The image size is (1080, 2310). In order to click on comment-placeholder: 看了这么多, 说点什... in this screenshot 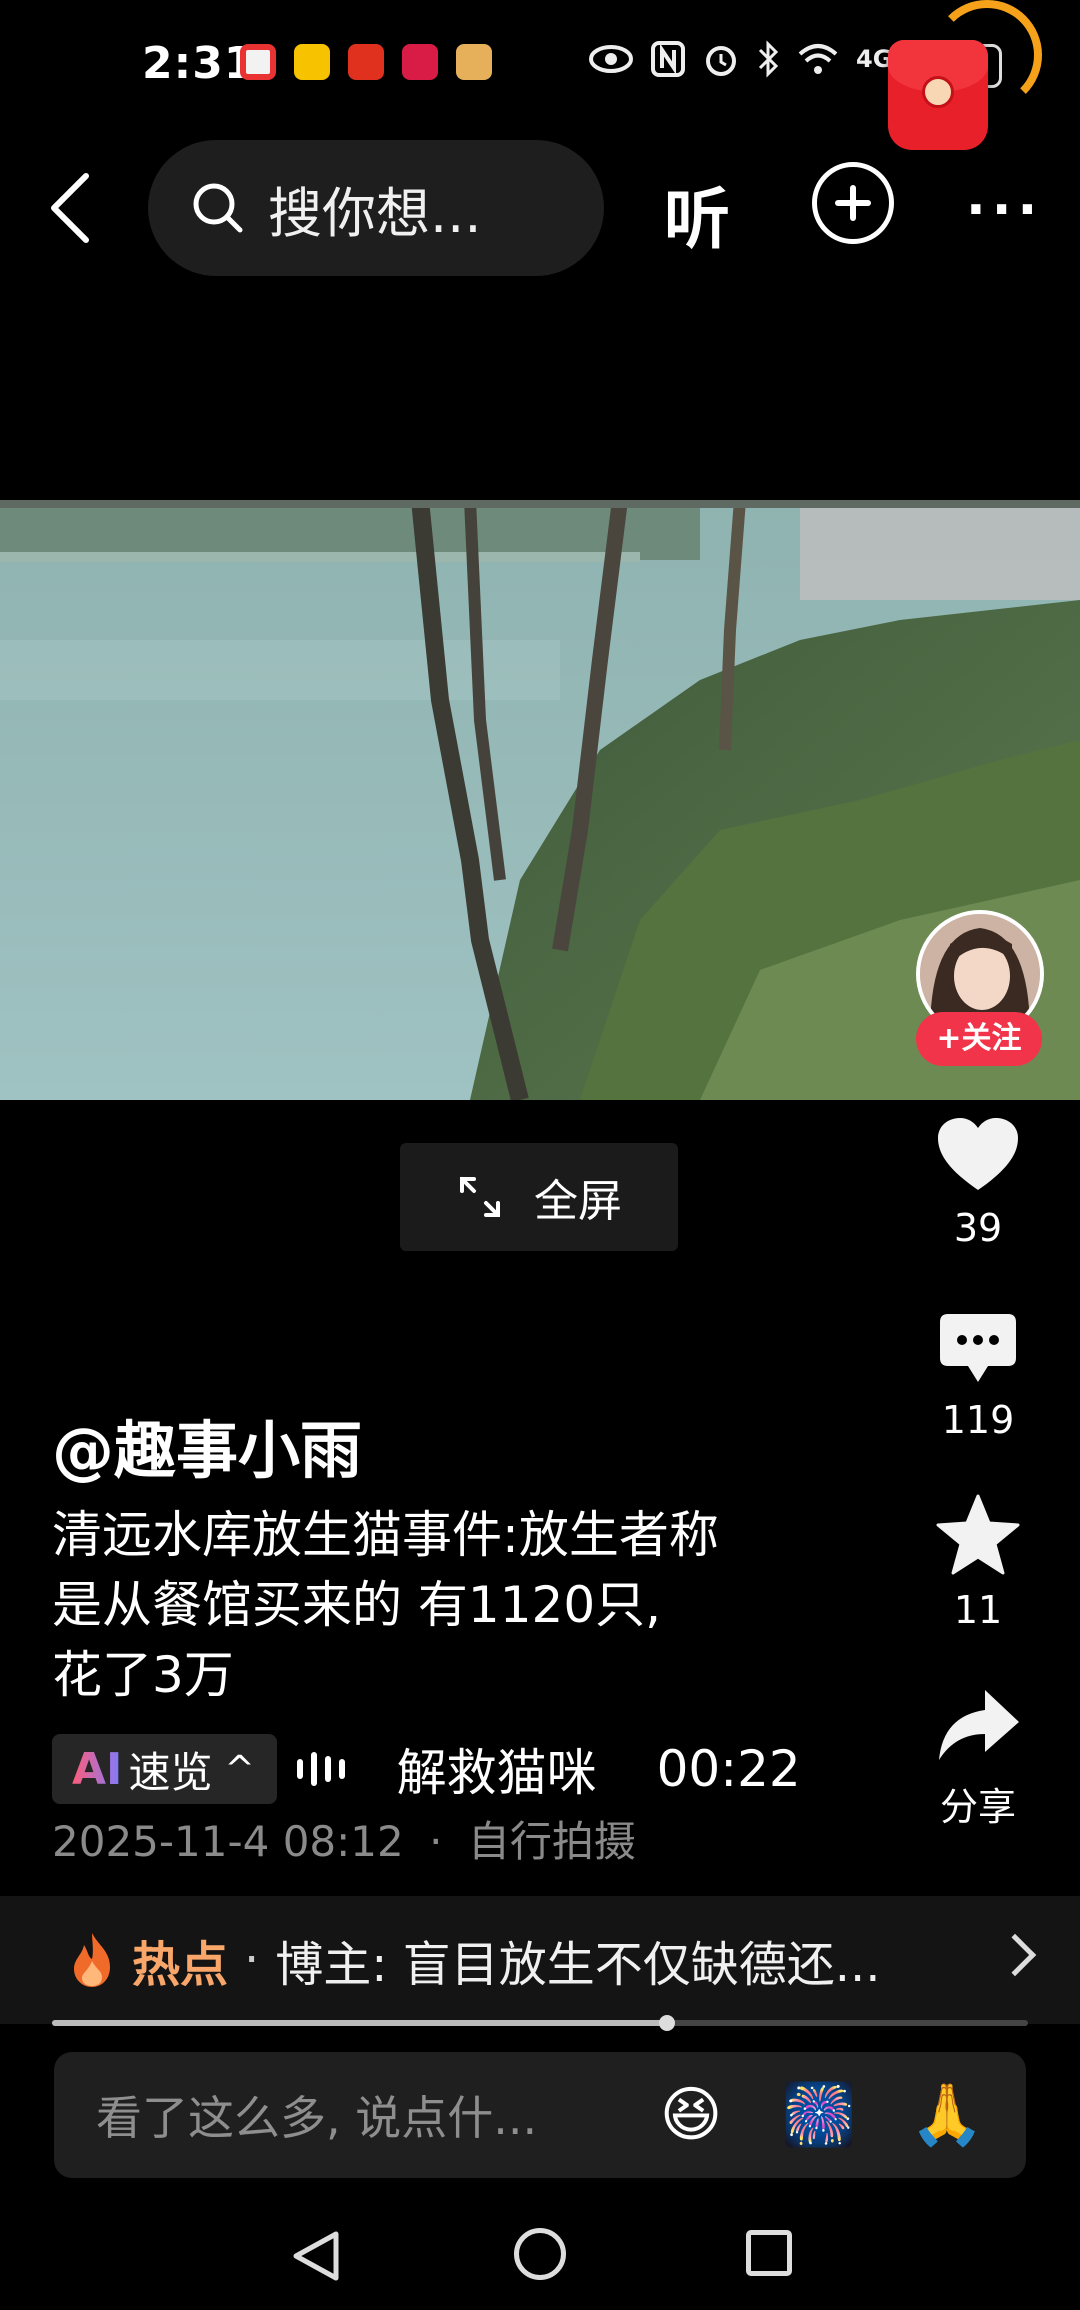, I will do `click(317, 2118)`.